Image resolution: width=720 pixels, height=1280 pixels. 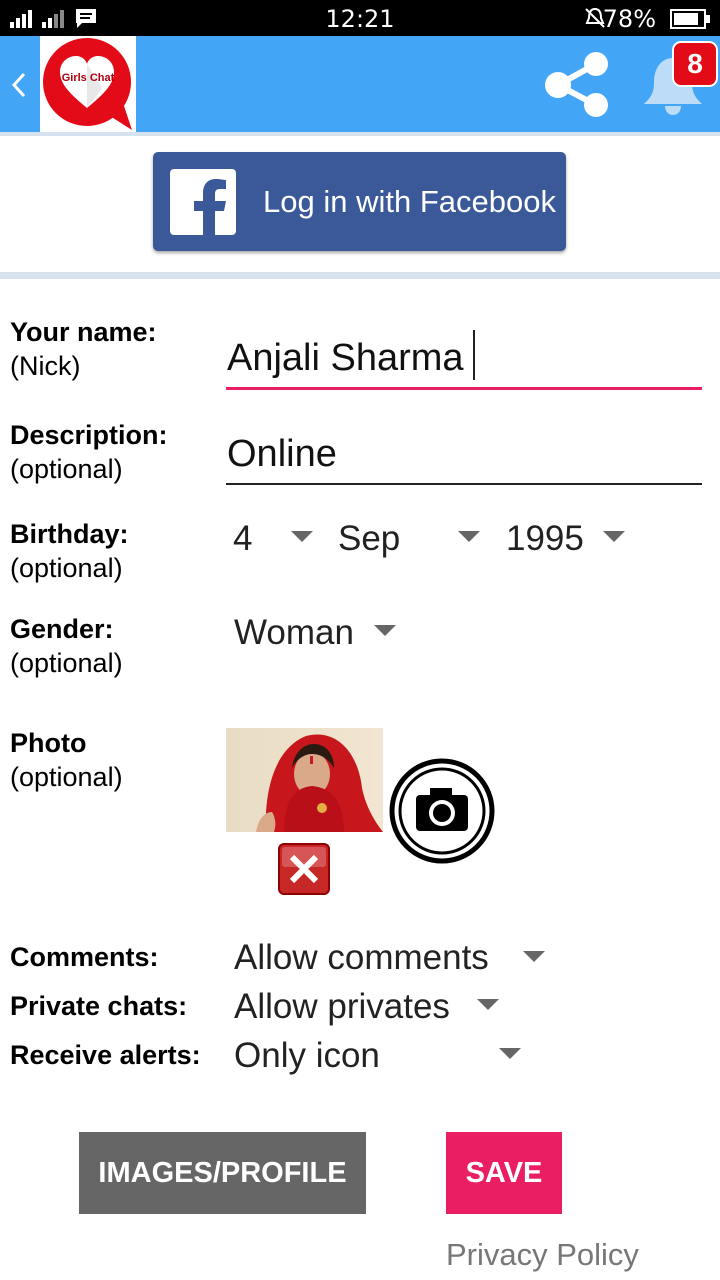 What do you see at coordinates (282, 454) in the screenshot?
I see `description-input-value: Online` at bounding box center [282, 454].